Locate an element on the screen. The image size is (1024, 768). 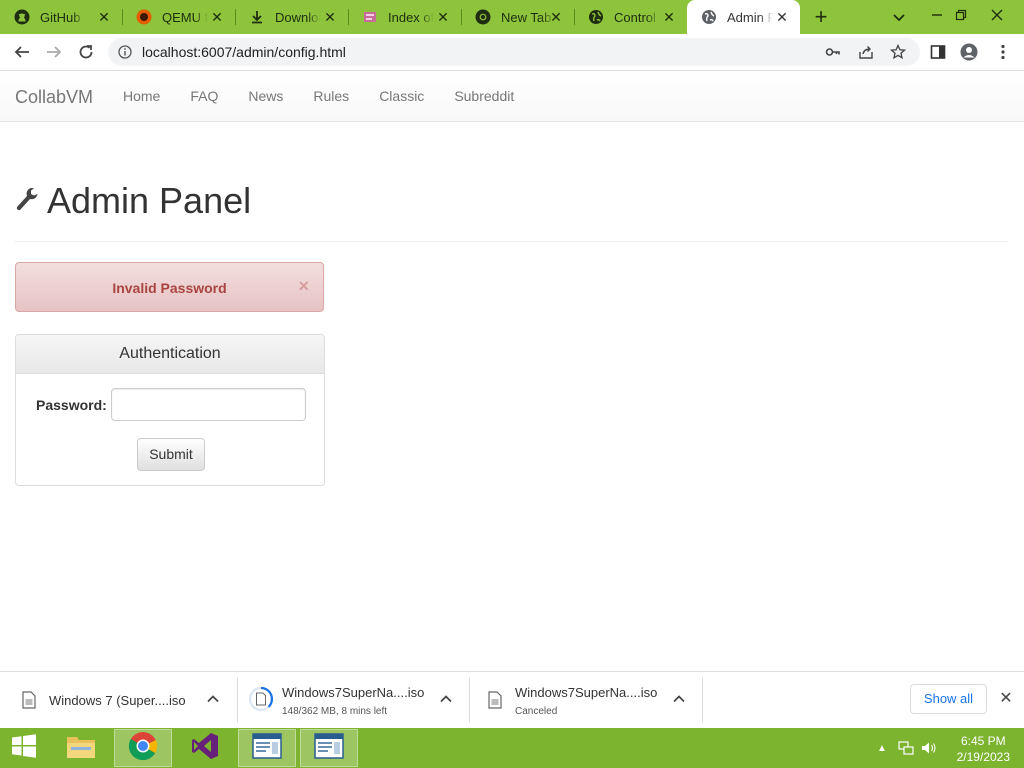
tab-title: Downloa is located at coordinates (298, 17).